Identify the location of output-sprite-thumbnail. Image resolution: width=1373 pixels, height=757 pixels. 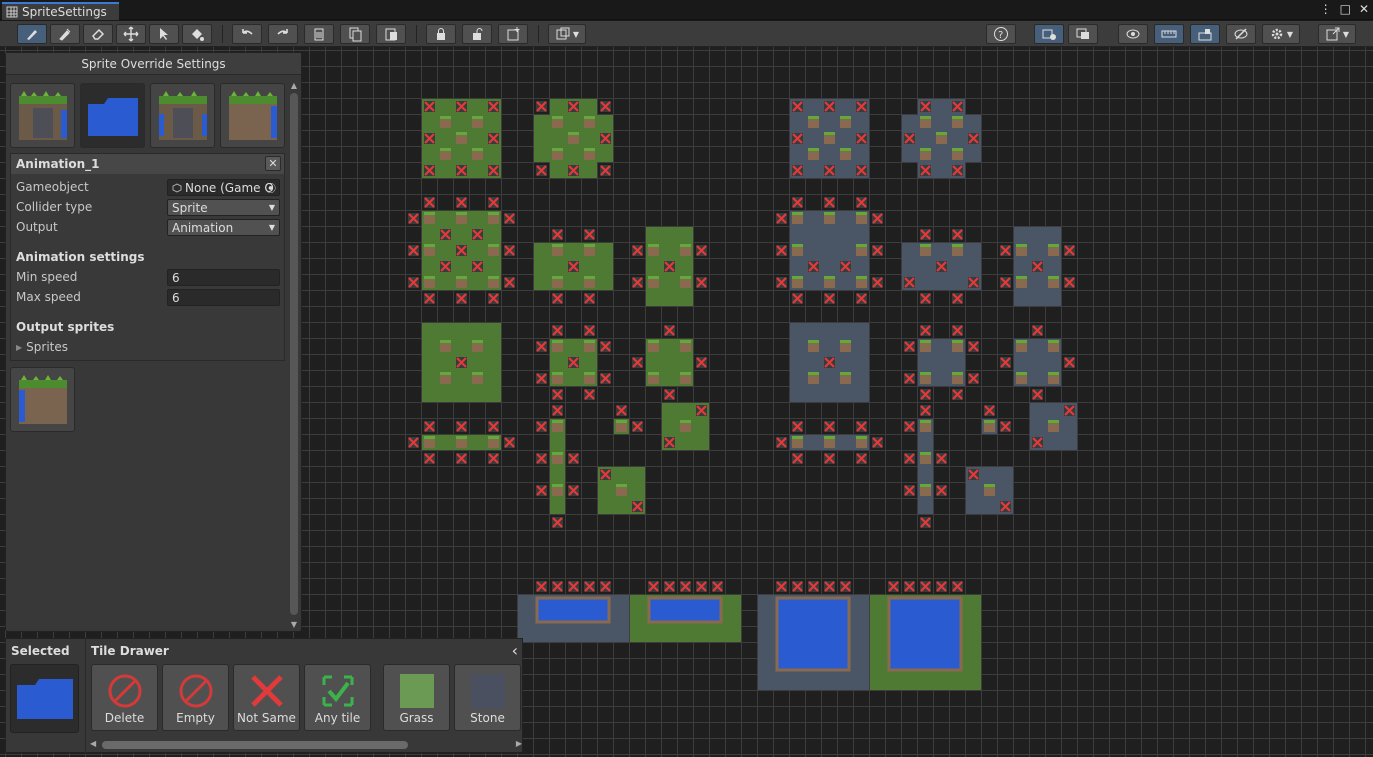
(42, 399).